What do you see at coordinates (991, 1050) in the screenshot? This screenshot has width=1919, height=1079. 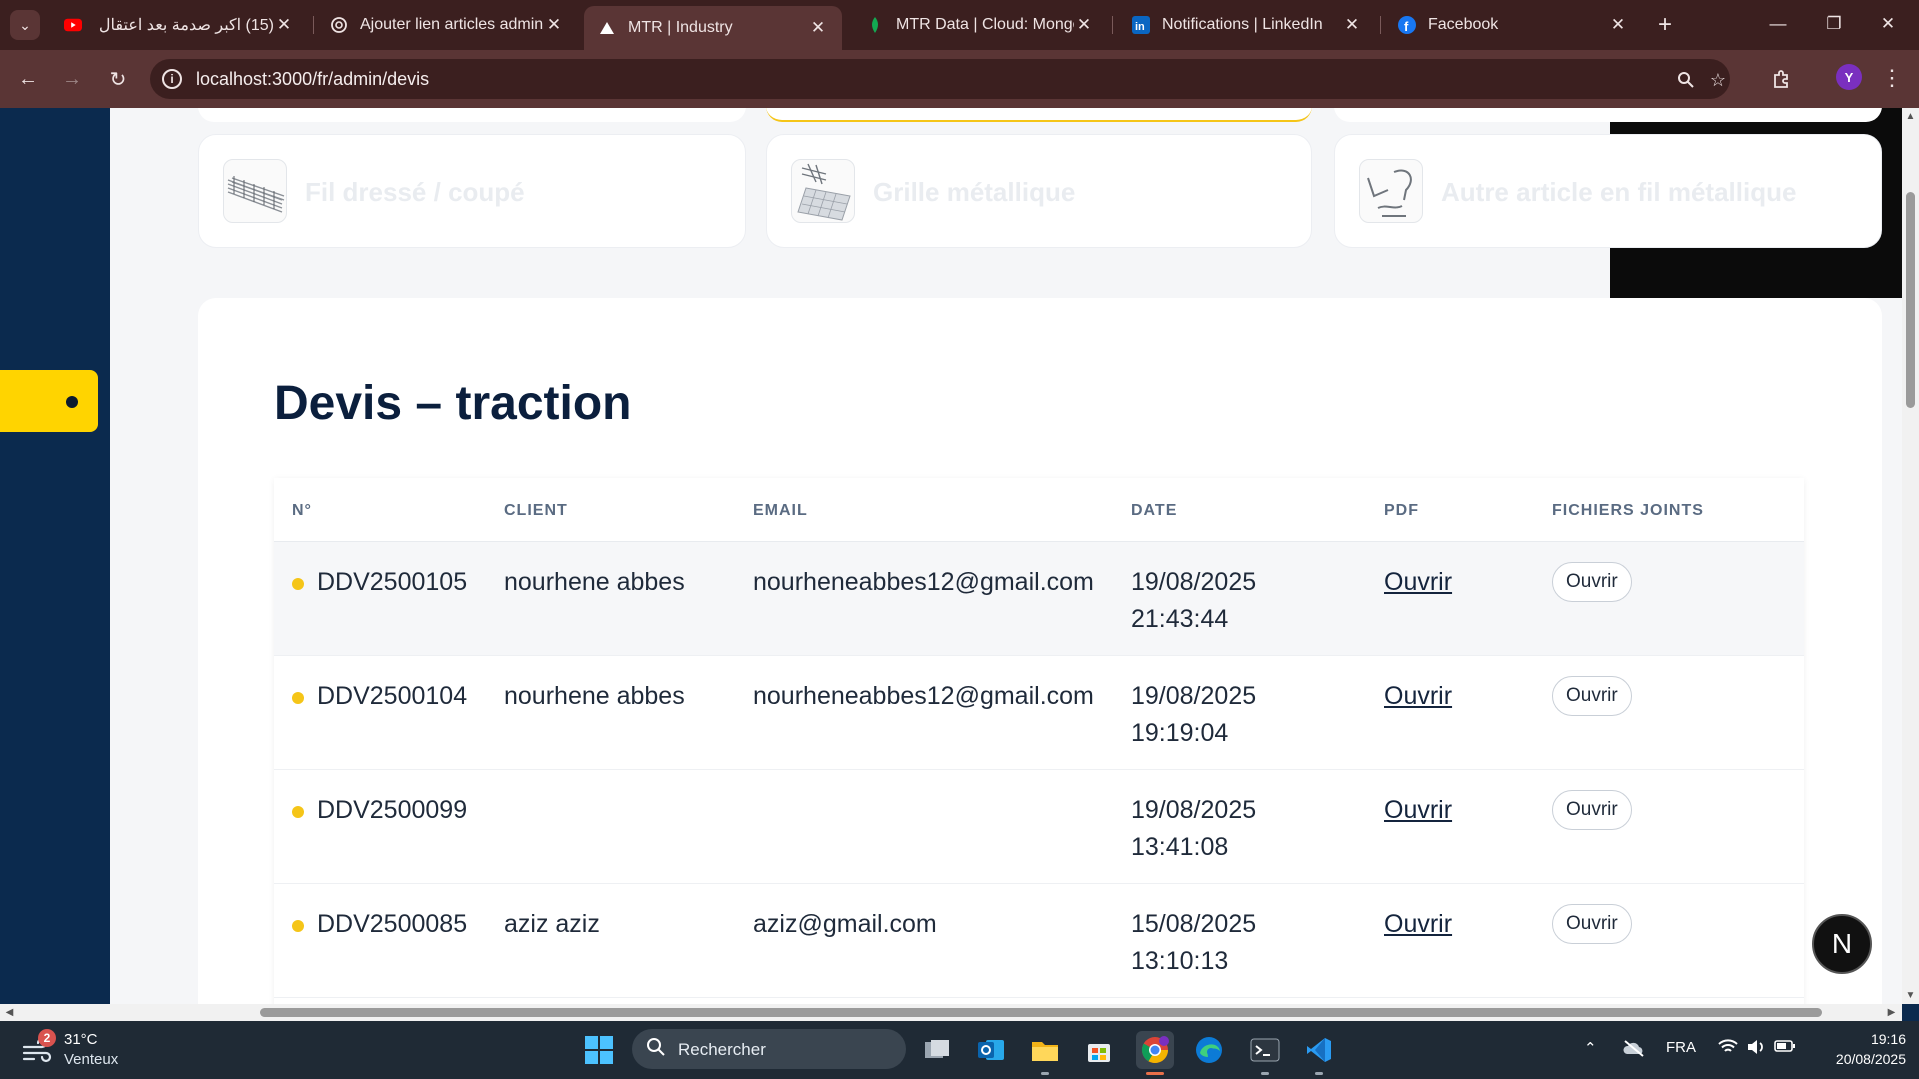 I see `outlook-icon` at bounding box center [991, 1050].